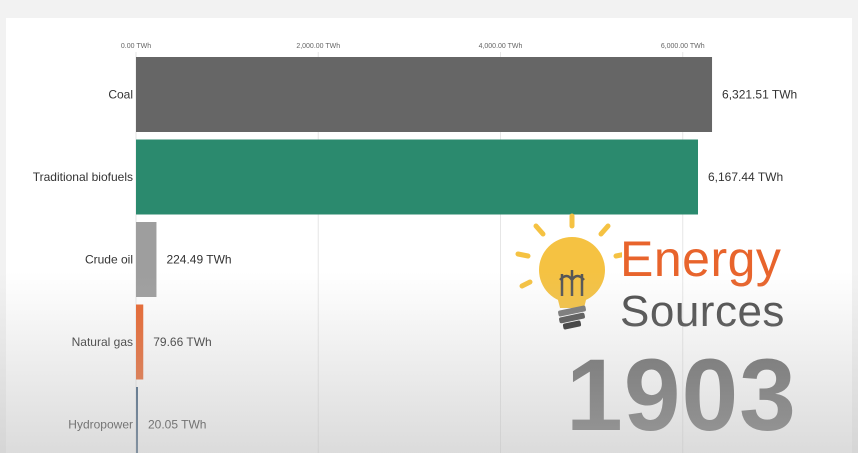 This screenshot has height=453, width=858. Describe the element at coordinates (759, 95) in the screenshot. I see `value-label-0: 6,321.51 TWh` at that location.